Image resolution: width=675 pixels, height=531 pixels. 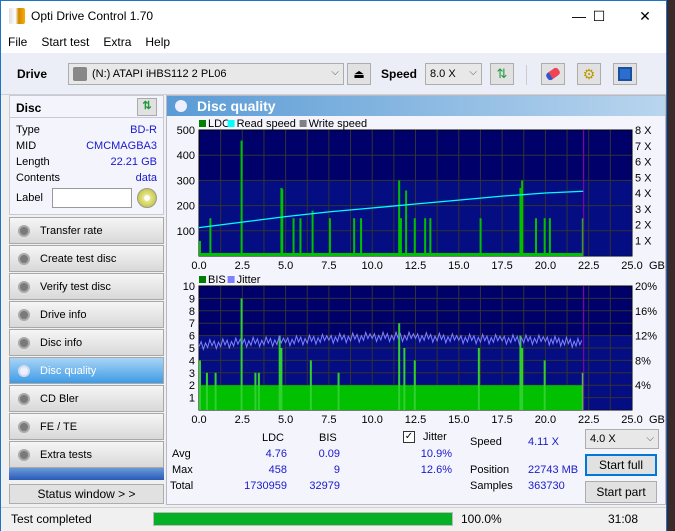 What do you see at coordinates (621, 492) in the screenshot?
I see `start-part-button: Start part` at bounding box center [621, 492].